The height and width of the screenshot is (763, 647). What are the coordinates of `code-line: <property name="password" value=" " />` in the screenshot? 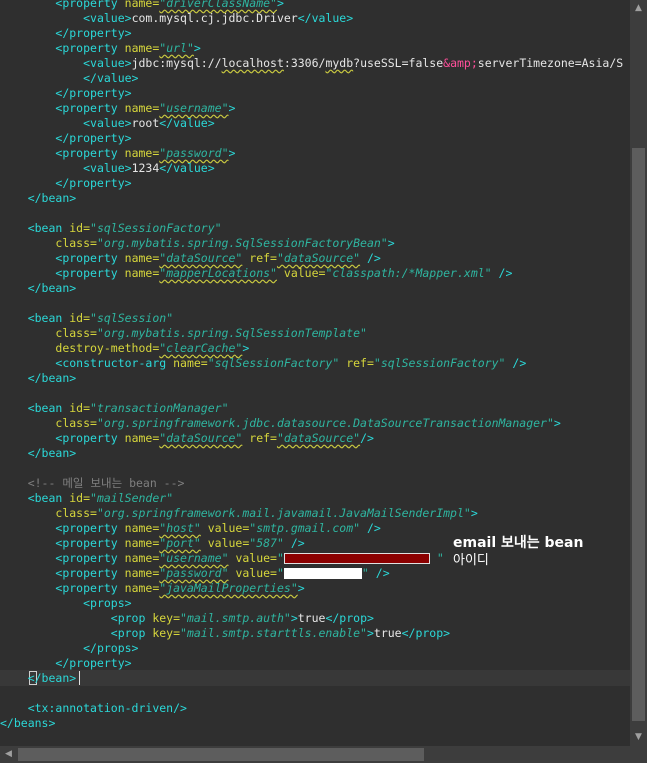 It's located at (194, 573).